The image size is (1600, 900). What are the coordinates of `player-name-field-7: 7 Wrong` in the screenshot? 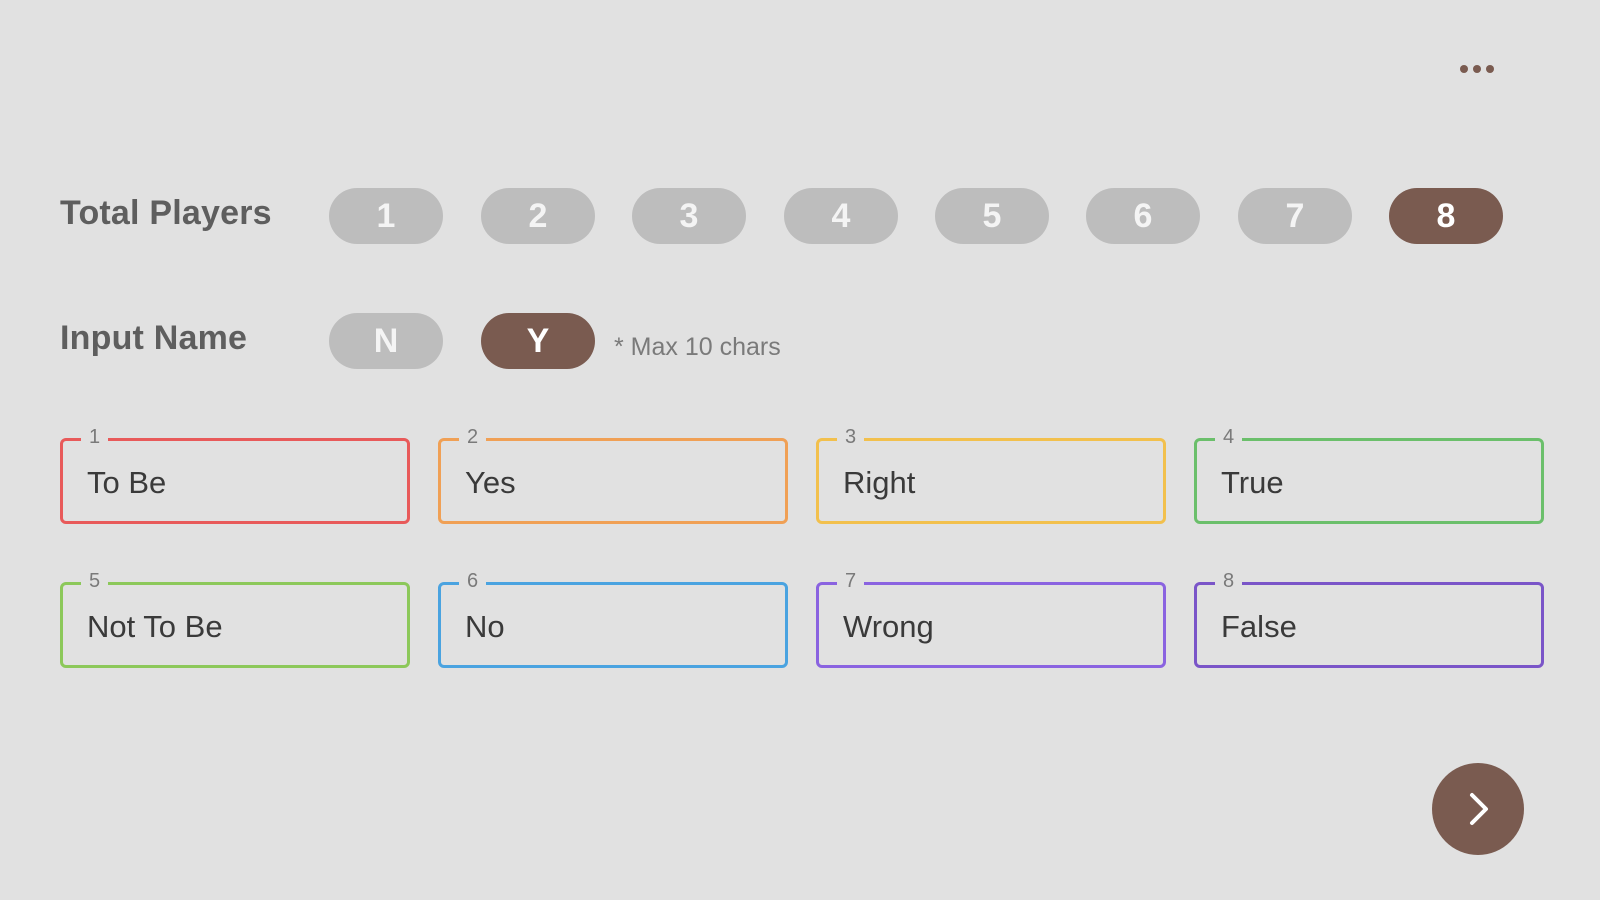 It's located at (991, 618).